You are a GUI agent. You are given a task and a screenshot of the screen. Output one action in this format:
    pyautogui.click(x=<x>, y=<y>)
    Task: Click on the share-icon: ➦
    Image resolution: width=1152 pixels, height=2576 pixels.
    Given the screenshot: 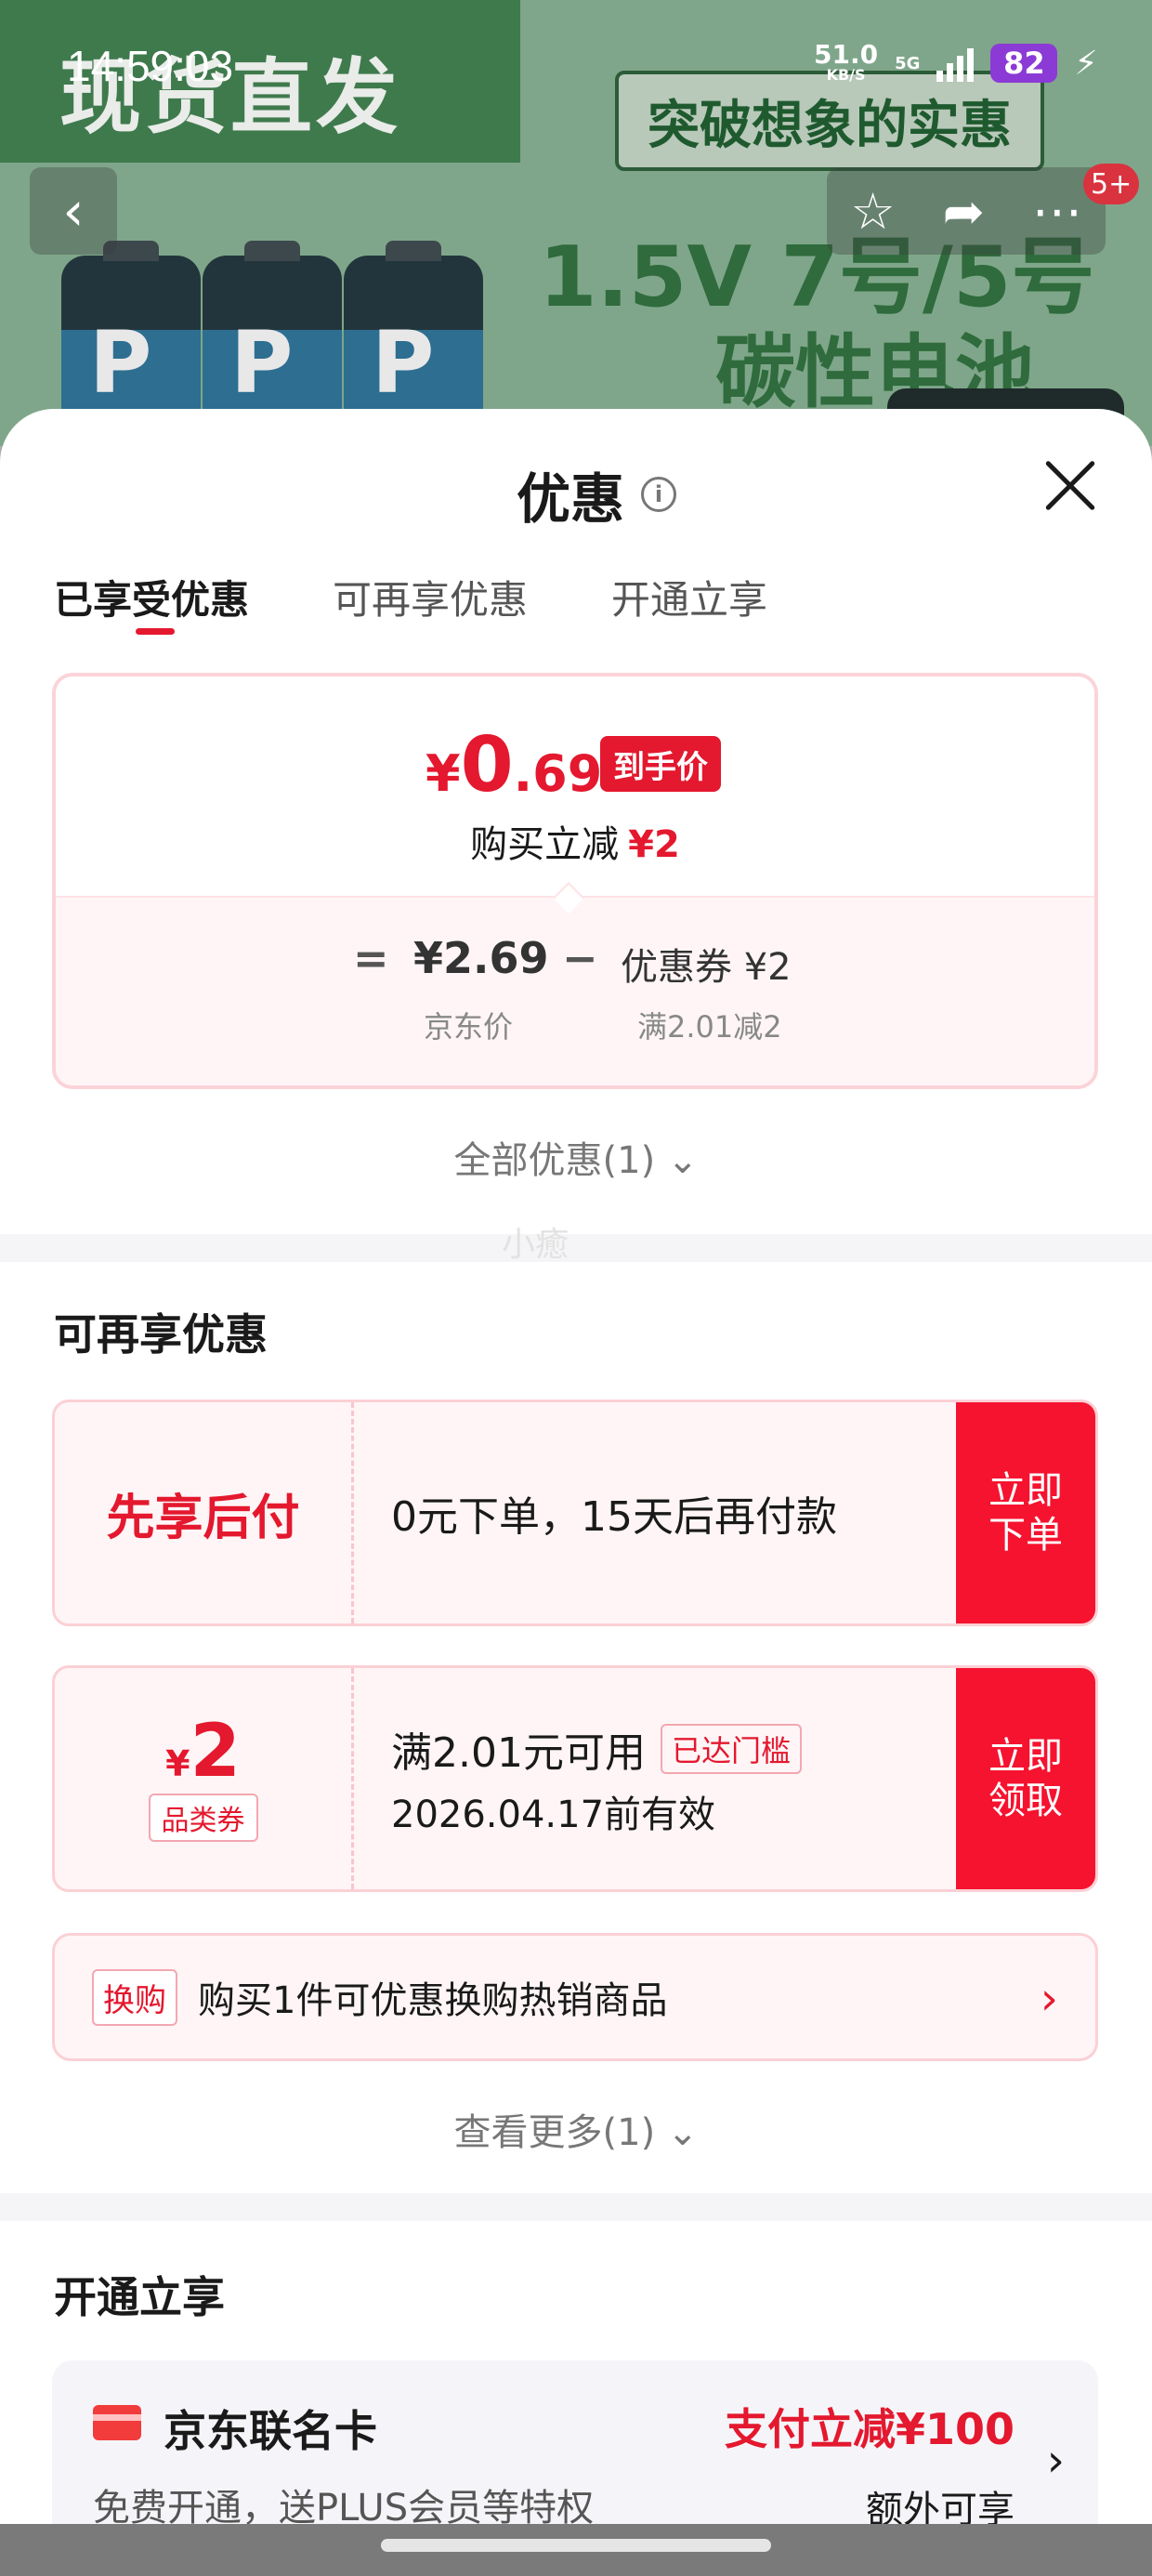 What is the action you would take?
    pyautogui.click(x=964, y=211)
    